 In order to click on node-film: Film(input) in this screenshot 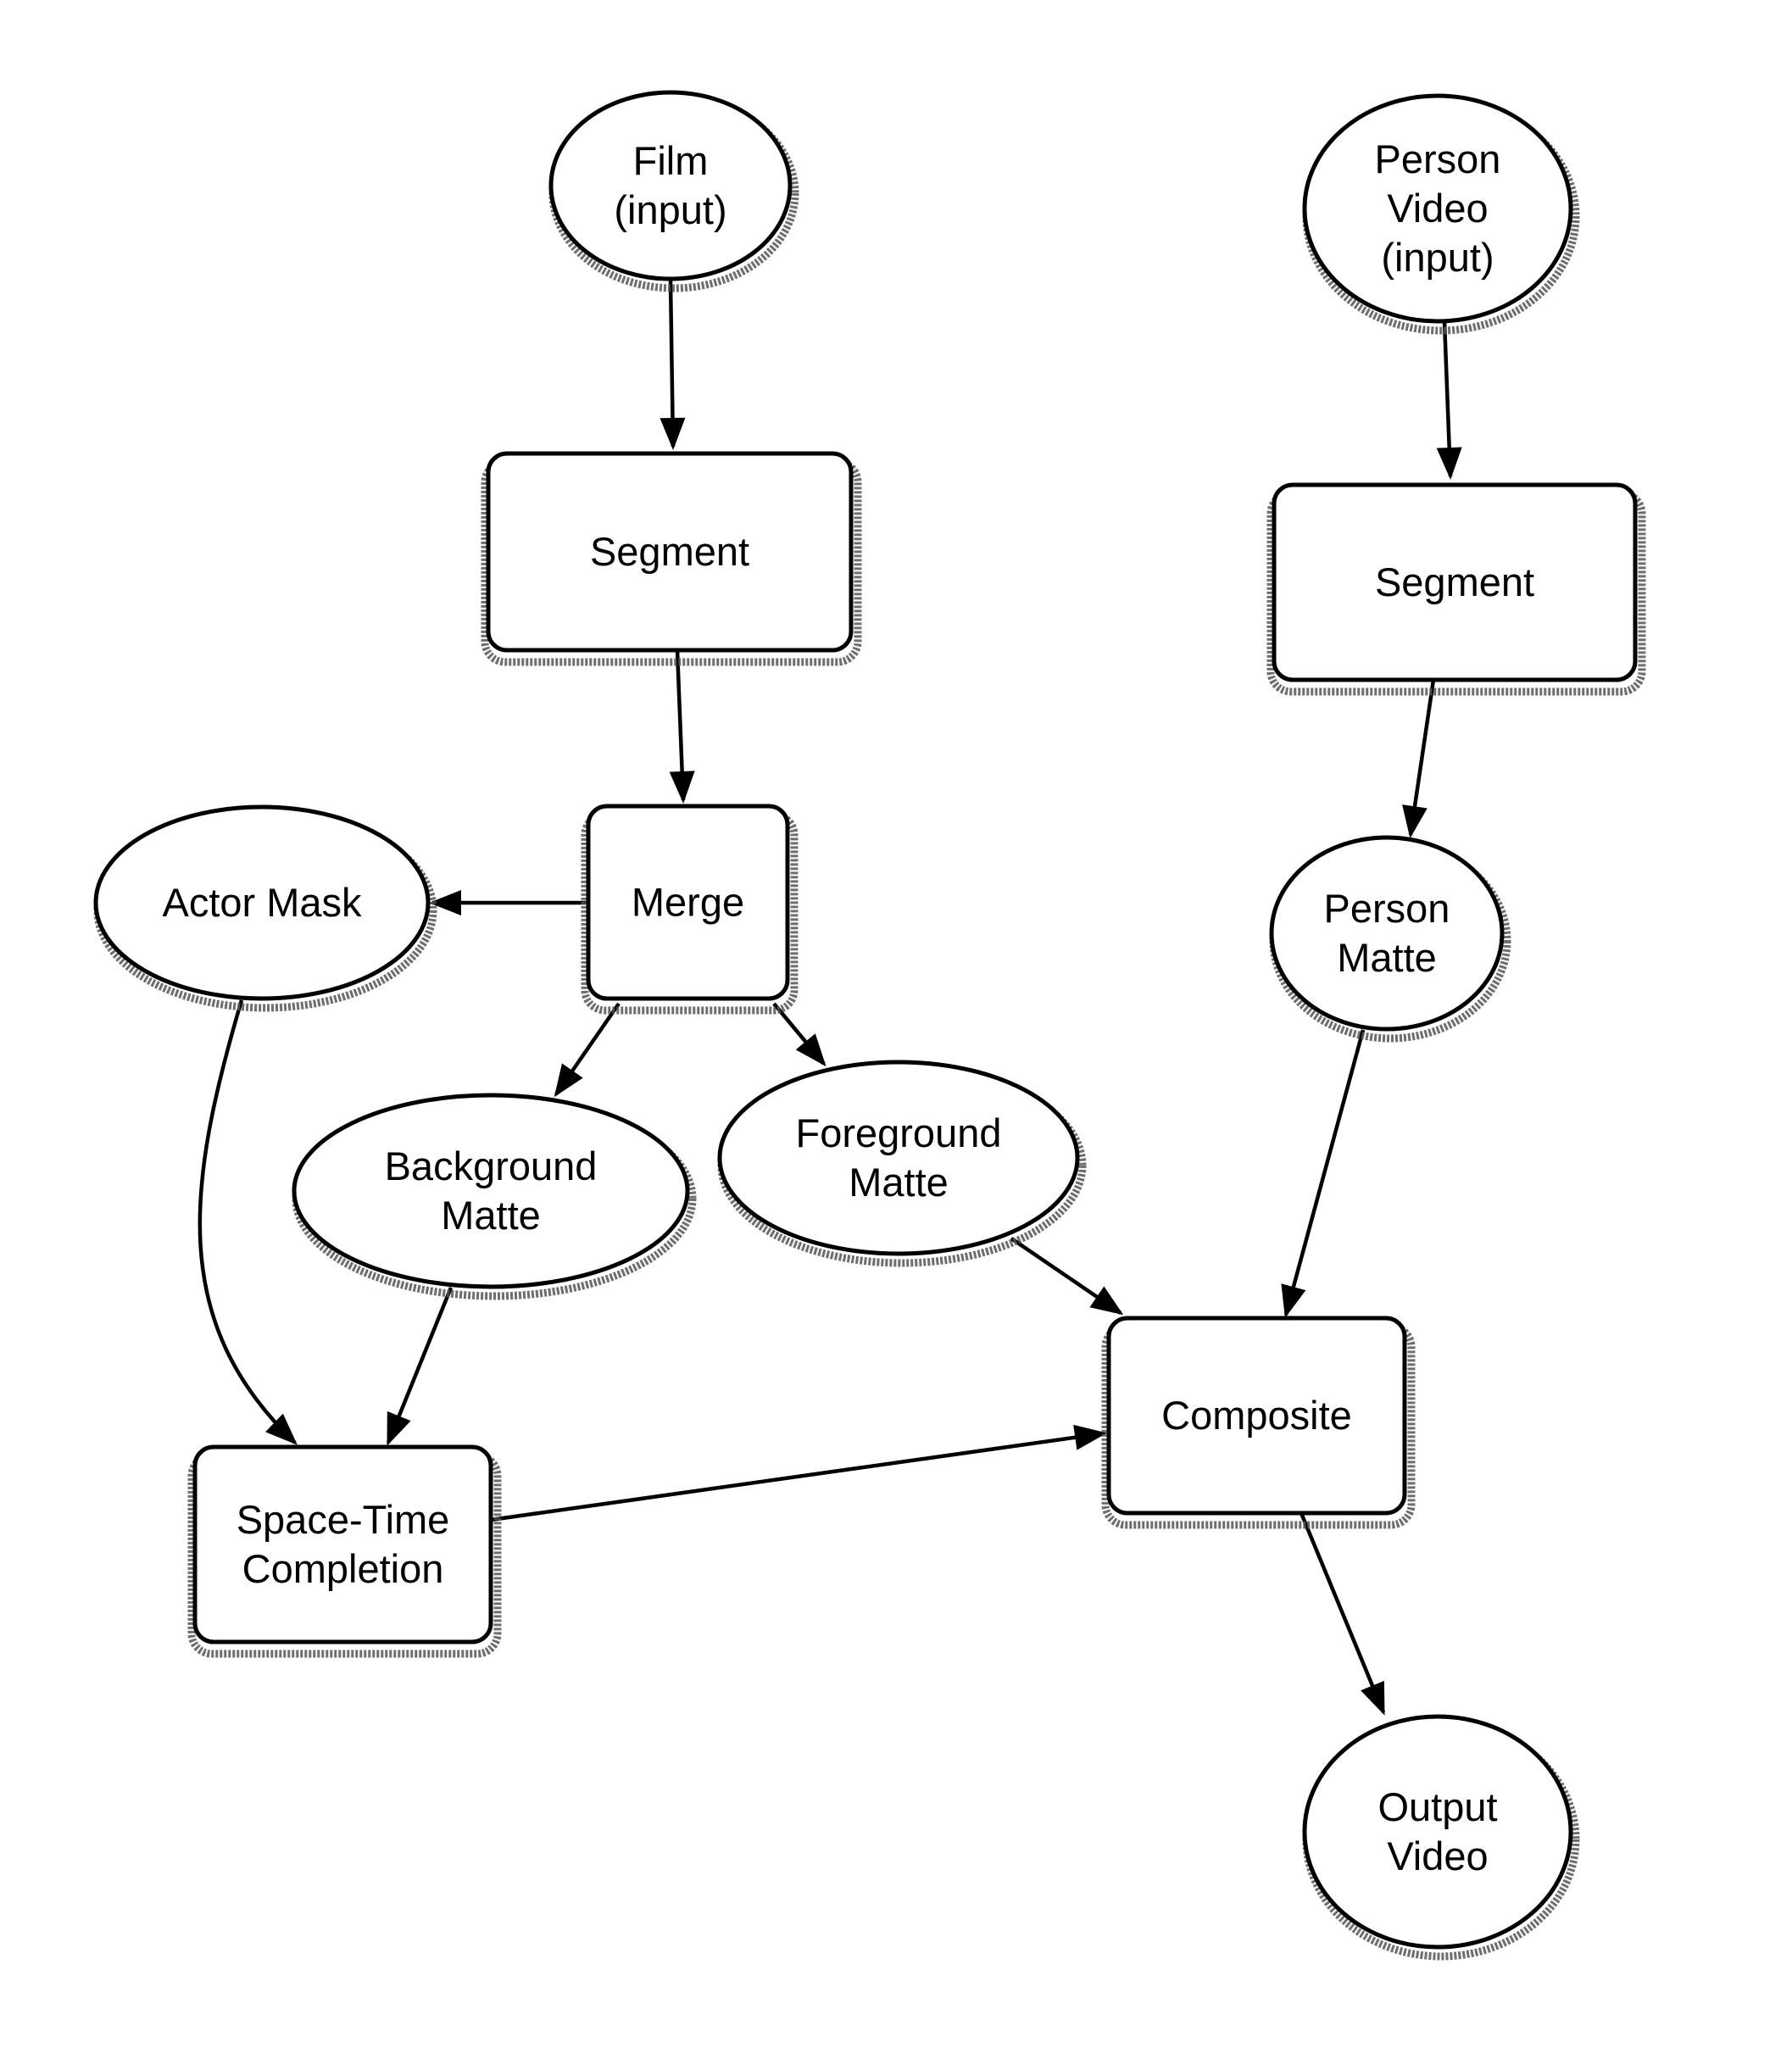, I will do `click(673, 191)`.